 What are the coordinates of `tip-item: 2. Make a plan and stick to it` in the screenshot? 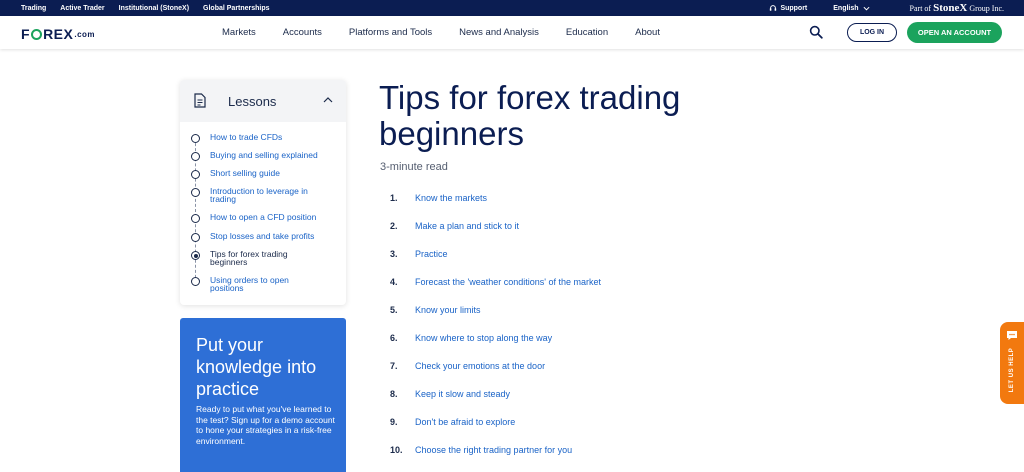 It's located at (540, 227).